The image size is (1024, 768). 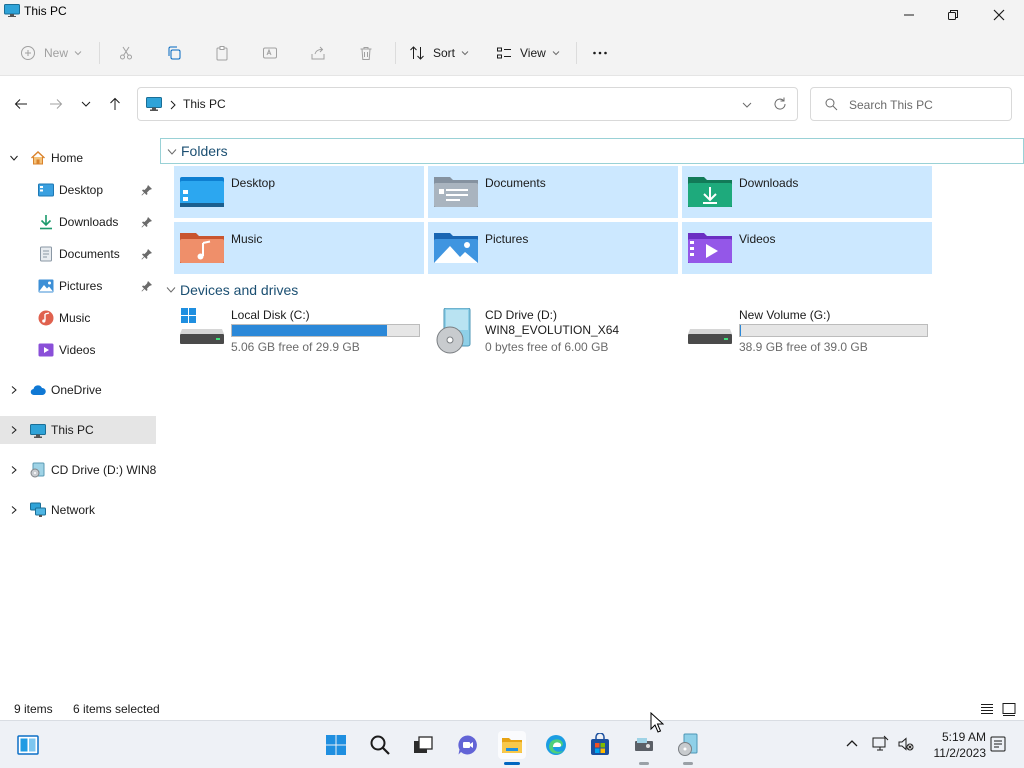 I want to click on large-icons-view-icon, so click(x=1009, y=709).